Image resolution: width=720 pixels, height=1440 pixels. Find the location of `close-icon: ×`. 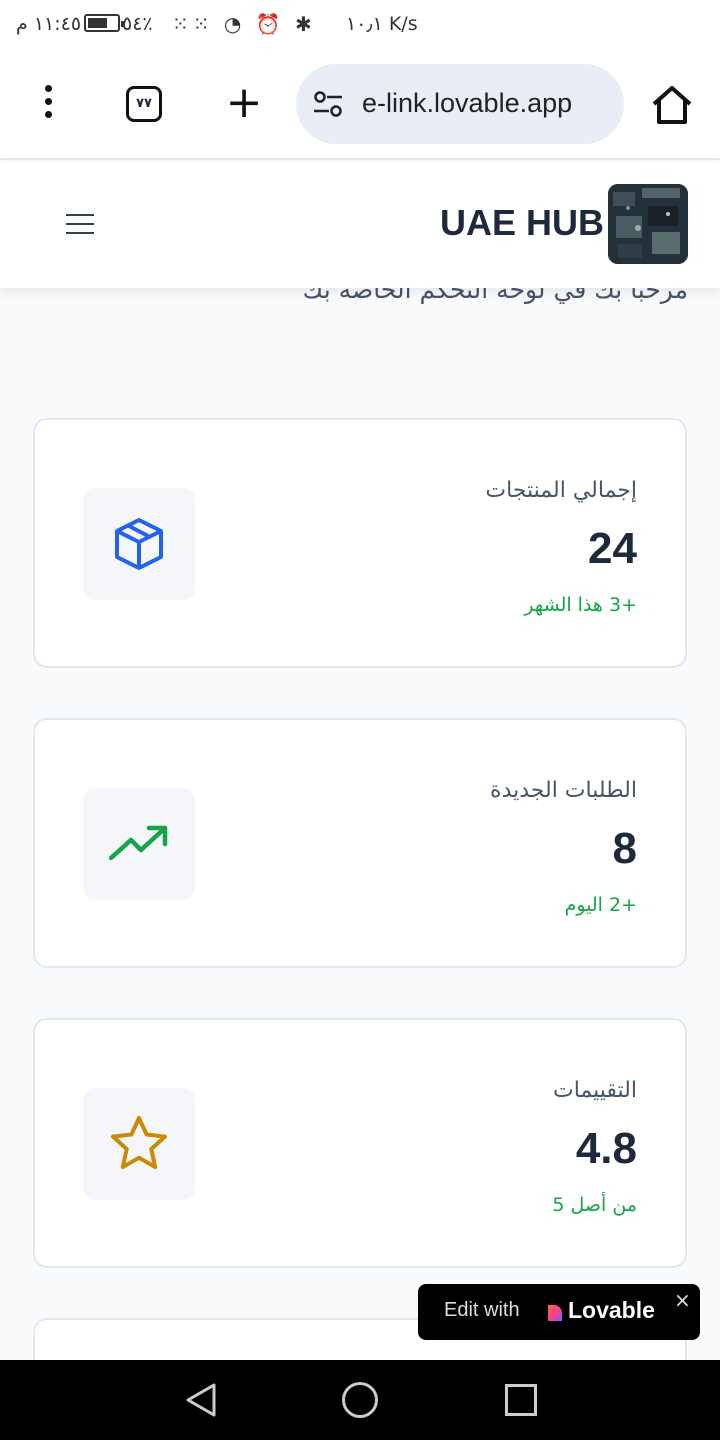

close-icon: × is located at coordinates (682, 1300).